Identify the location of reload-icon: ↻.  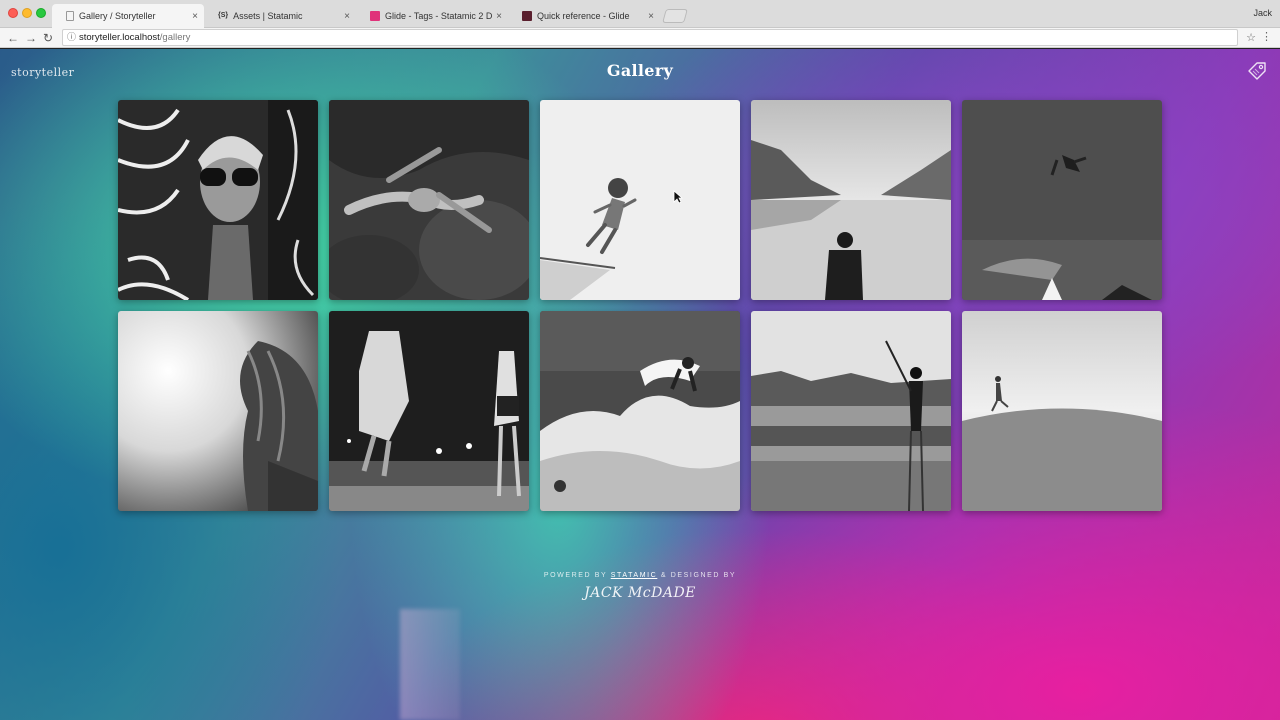
(48, 38).